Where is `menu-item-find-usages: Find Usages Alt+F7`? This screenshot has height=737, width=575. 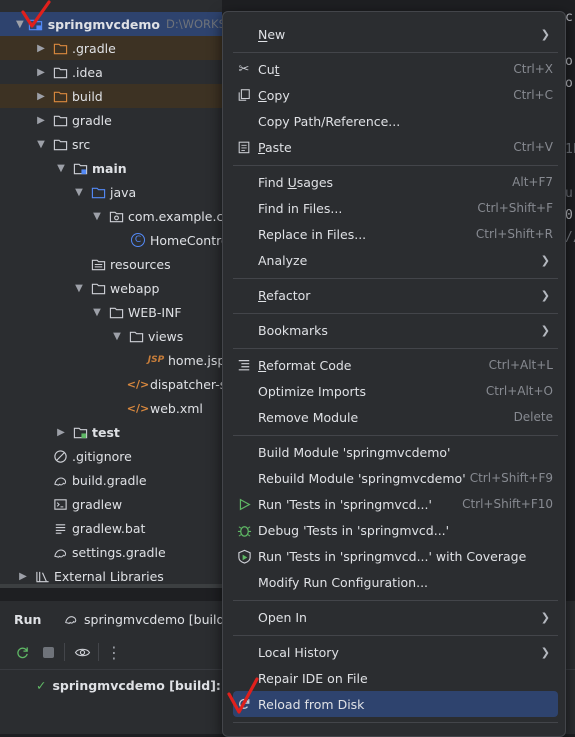 menu-item-find-usages: Find Usages Alt+F7 is located at coordinates (395, 182).